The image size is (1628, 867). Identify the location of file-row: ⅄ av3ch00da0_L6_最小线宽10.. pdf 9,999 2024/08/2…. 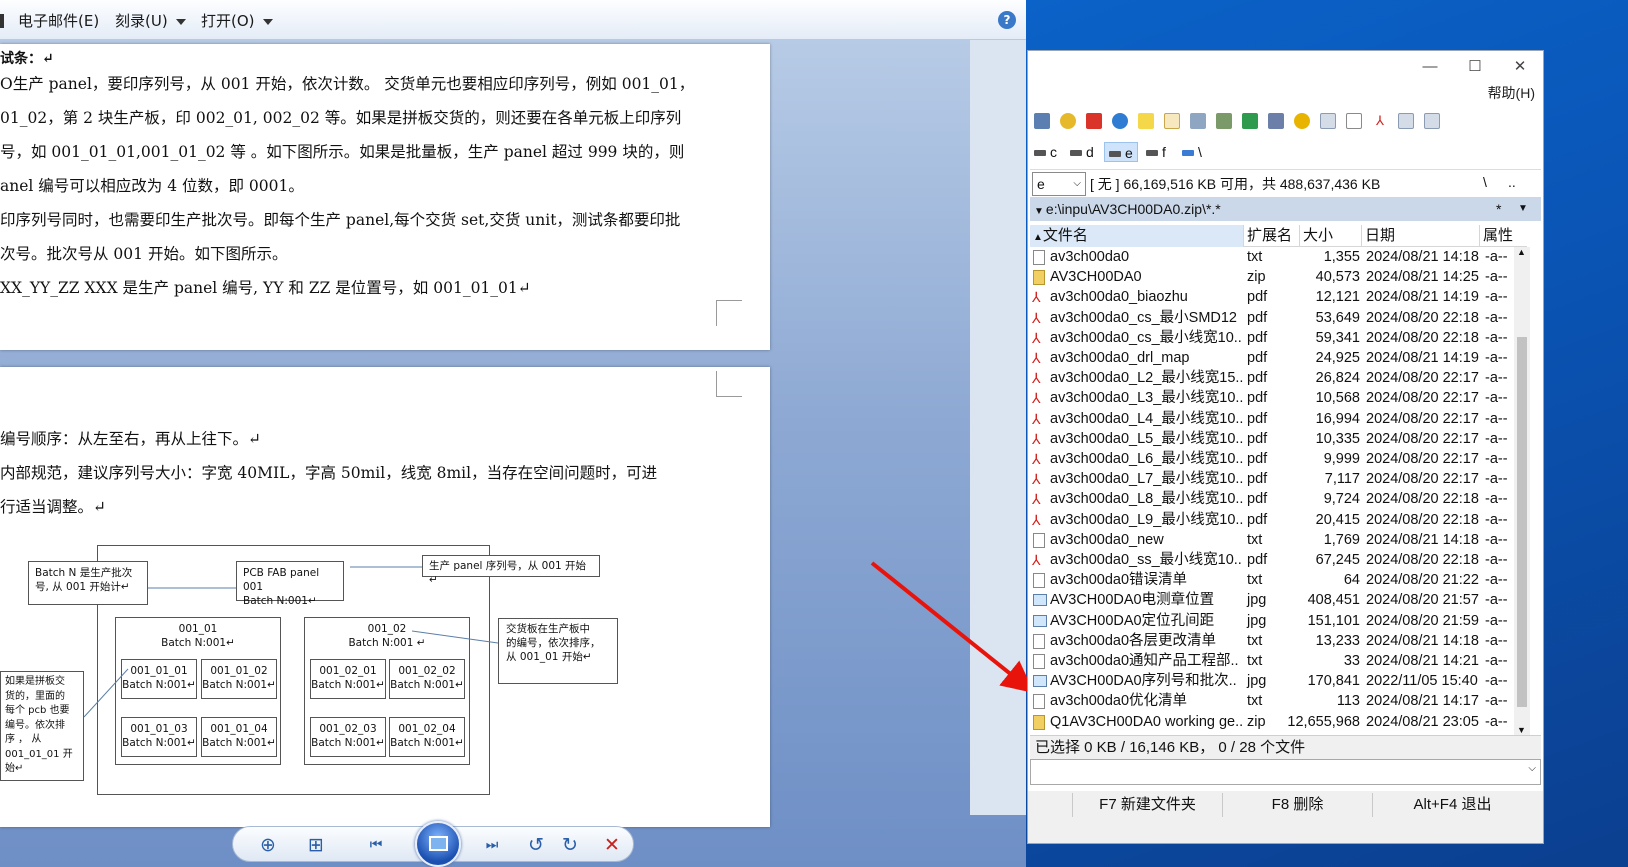
(1271, 459).